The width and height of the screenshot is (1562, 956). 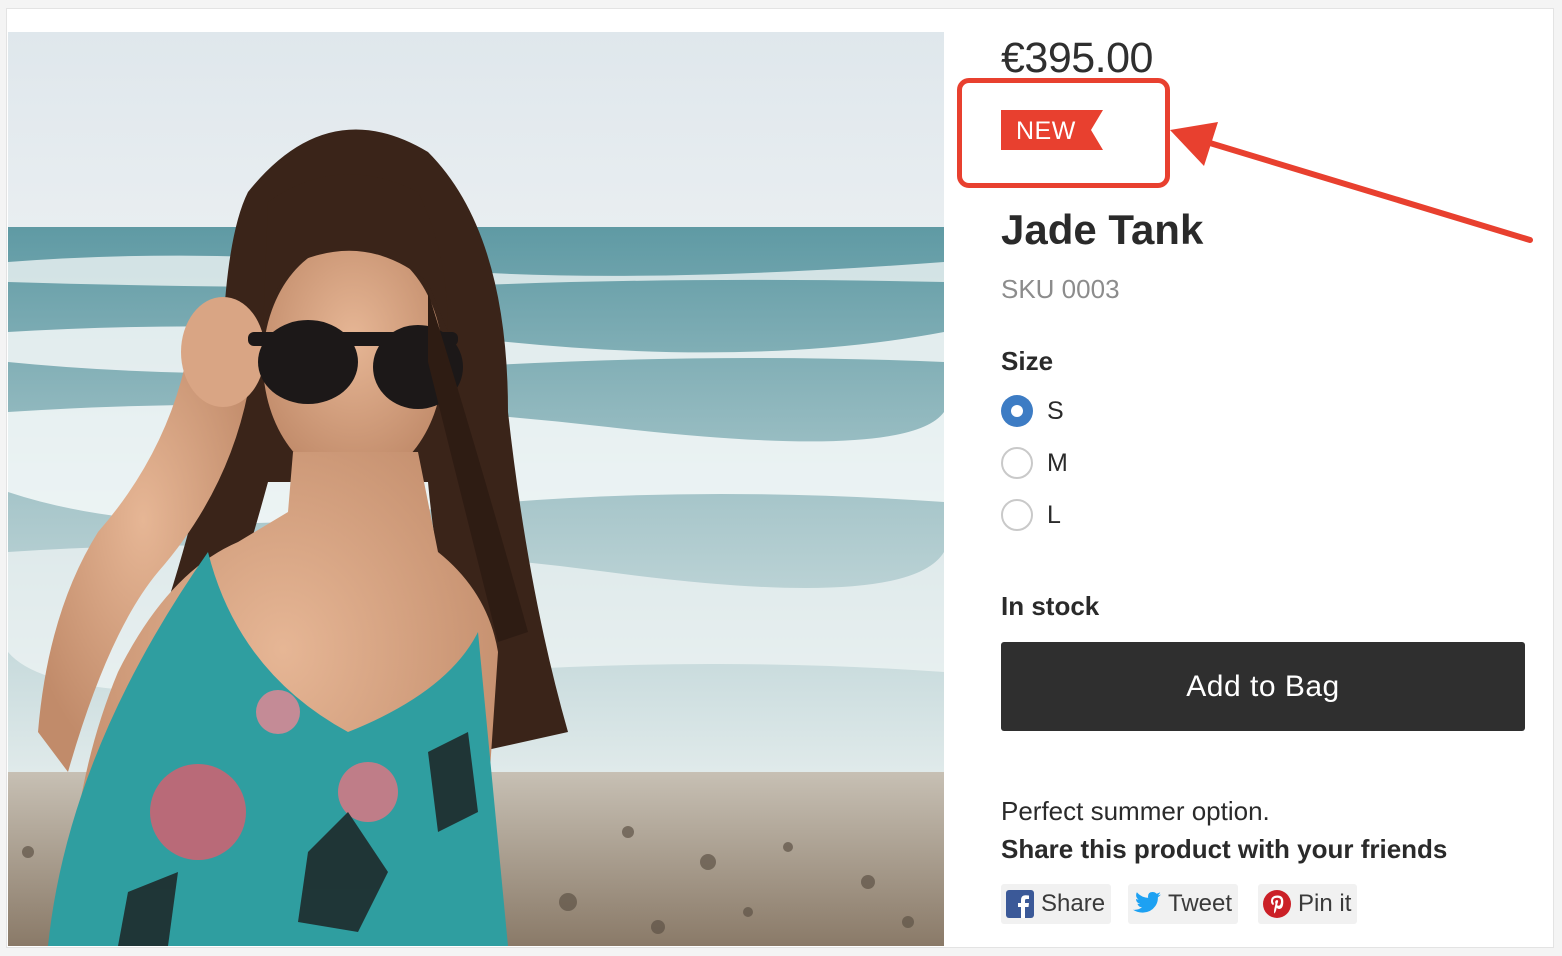 I want to click on size-radio-m, so click(x=1017, y=463).